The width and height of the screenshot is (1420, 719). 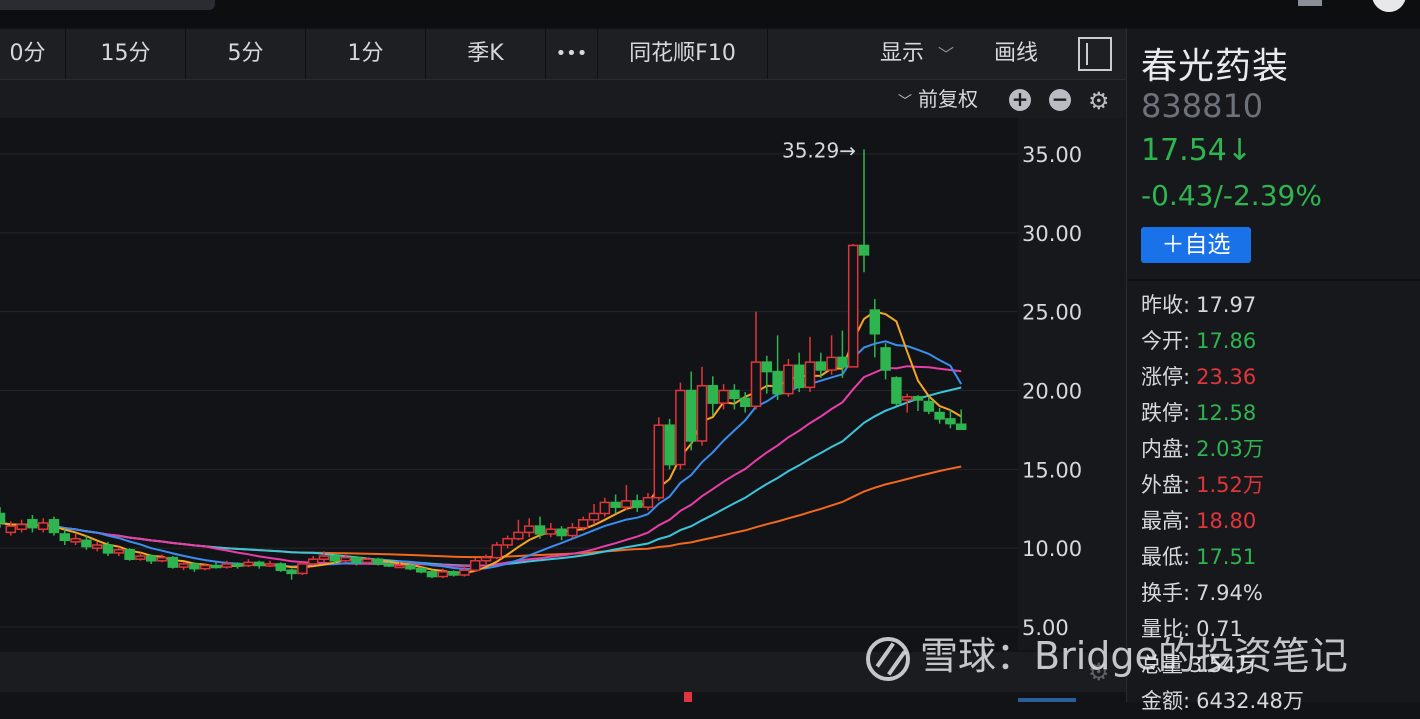 I want to click on y-tick-label: 35.00, so click(x=1052, y=155).